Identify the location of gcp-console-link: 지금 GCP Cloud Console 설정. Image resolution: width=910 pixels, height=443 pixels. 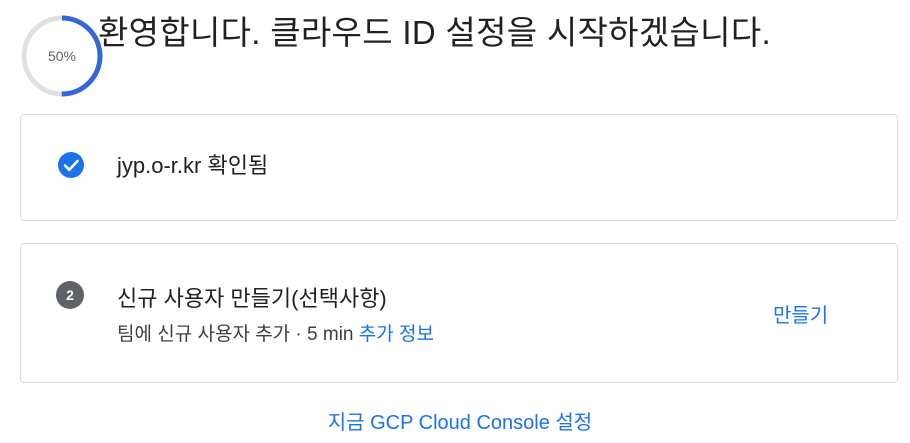
(455, 420).